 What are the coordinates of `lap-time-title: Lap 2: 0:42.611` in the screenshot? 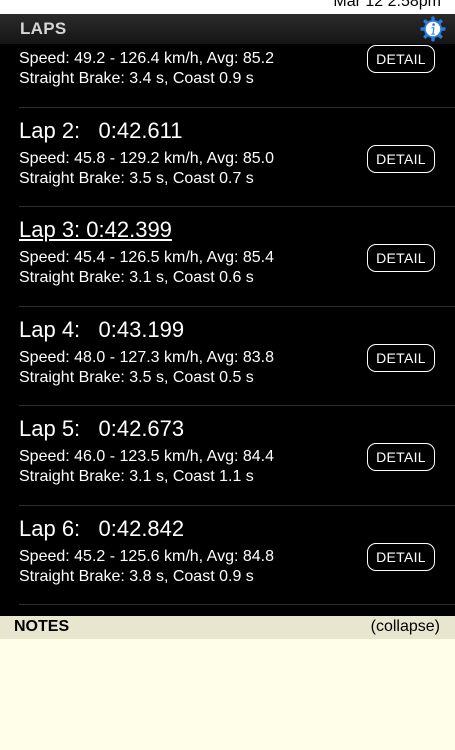 It's located at (101, 130).